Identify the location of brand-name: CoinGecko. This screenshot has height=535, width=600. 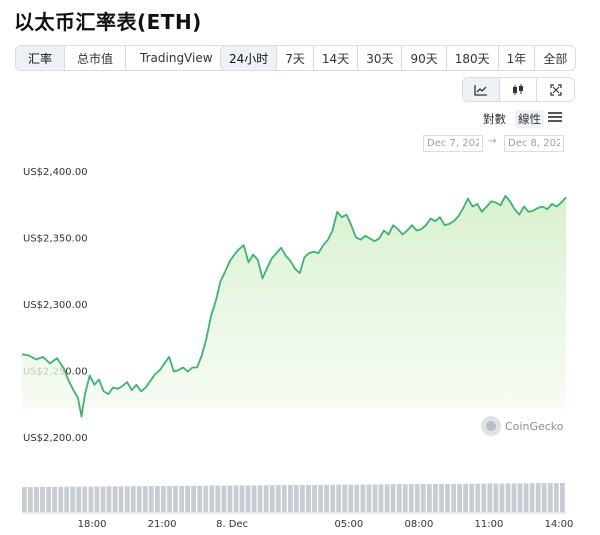
(534, 426).